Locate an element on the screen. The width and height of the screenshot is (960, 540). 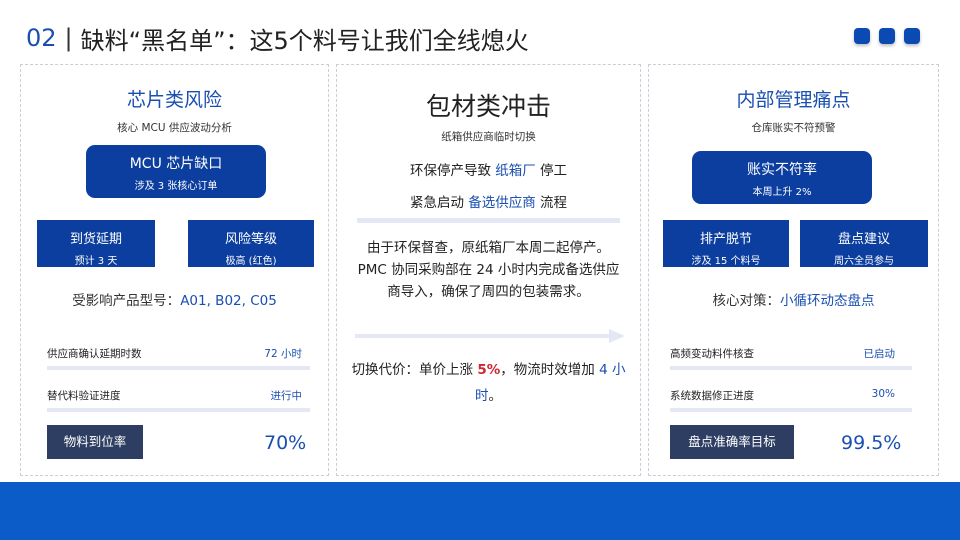
card-subtitle: 核心 MCU 供应波动分析 is located at coordinates (174, 128).